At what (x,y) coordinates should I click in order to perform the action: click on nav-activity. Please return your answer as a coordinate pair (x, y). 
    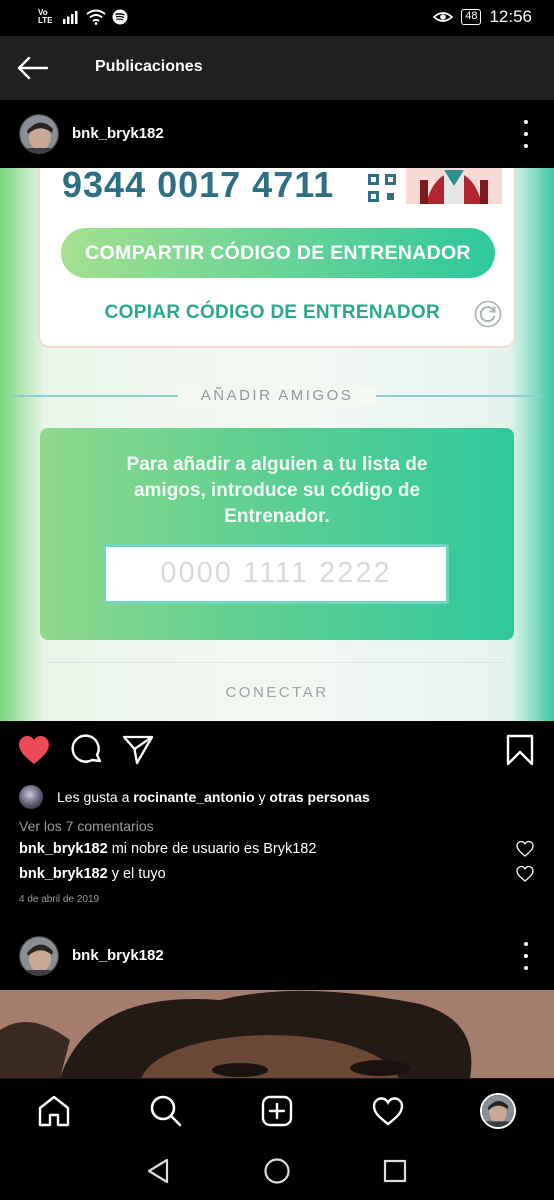
    Looking at the image, I should click on (388, 1111).